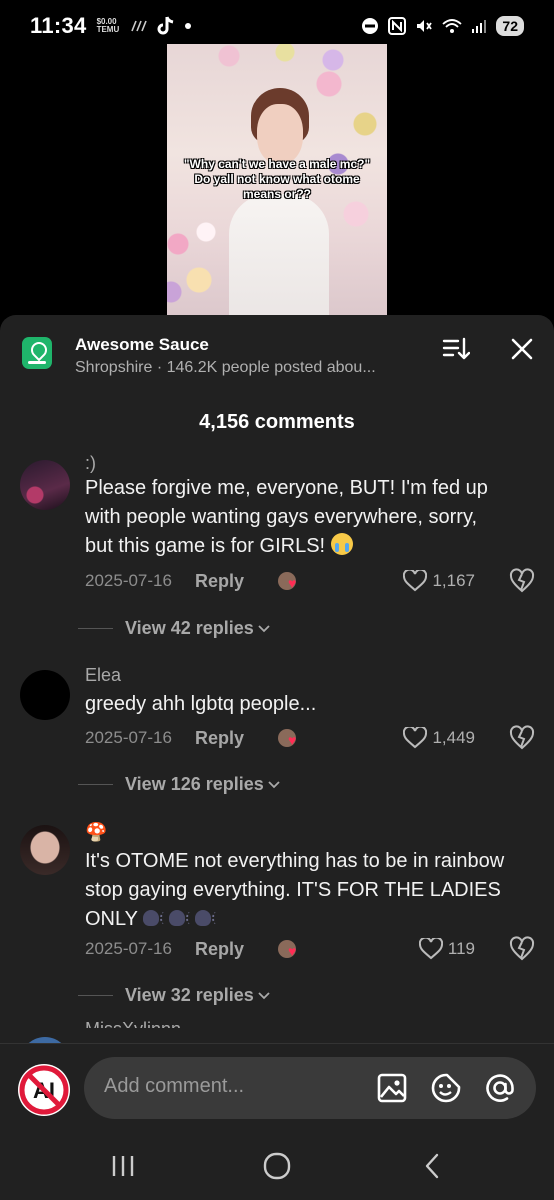  What do you see at coordinates (123, 1166) in the screenshot?
I see `recent-apps-icon` at bounding box center [123, 1166].